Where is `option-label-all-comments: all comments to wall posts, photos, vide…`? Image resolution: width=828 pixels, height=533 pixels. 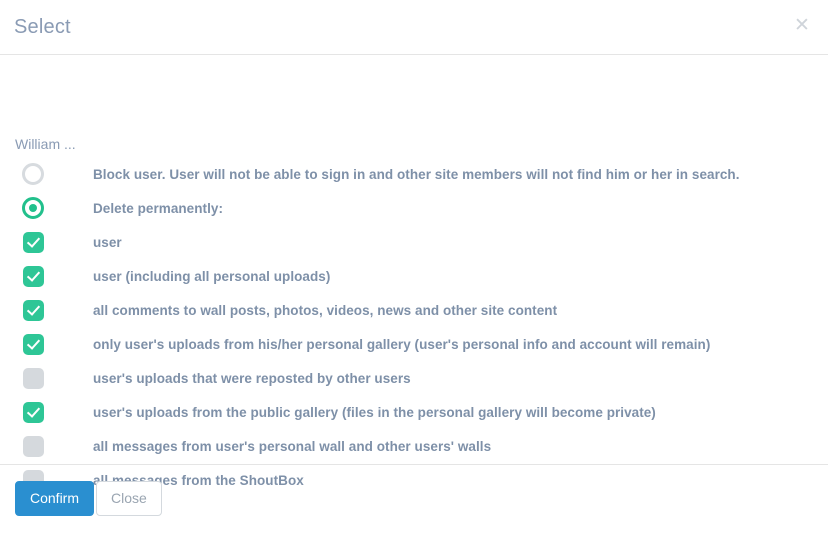 option-label-all-comments: all comments to wall posts, photos, vide… is located at coordinates (311, 310).